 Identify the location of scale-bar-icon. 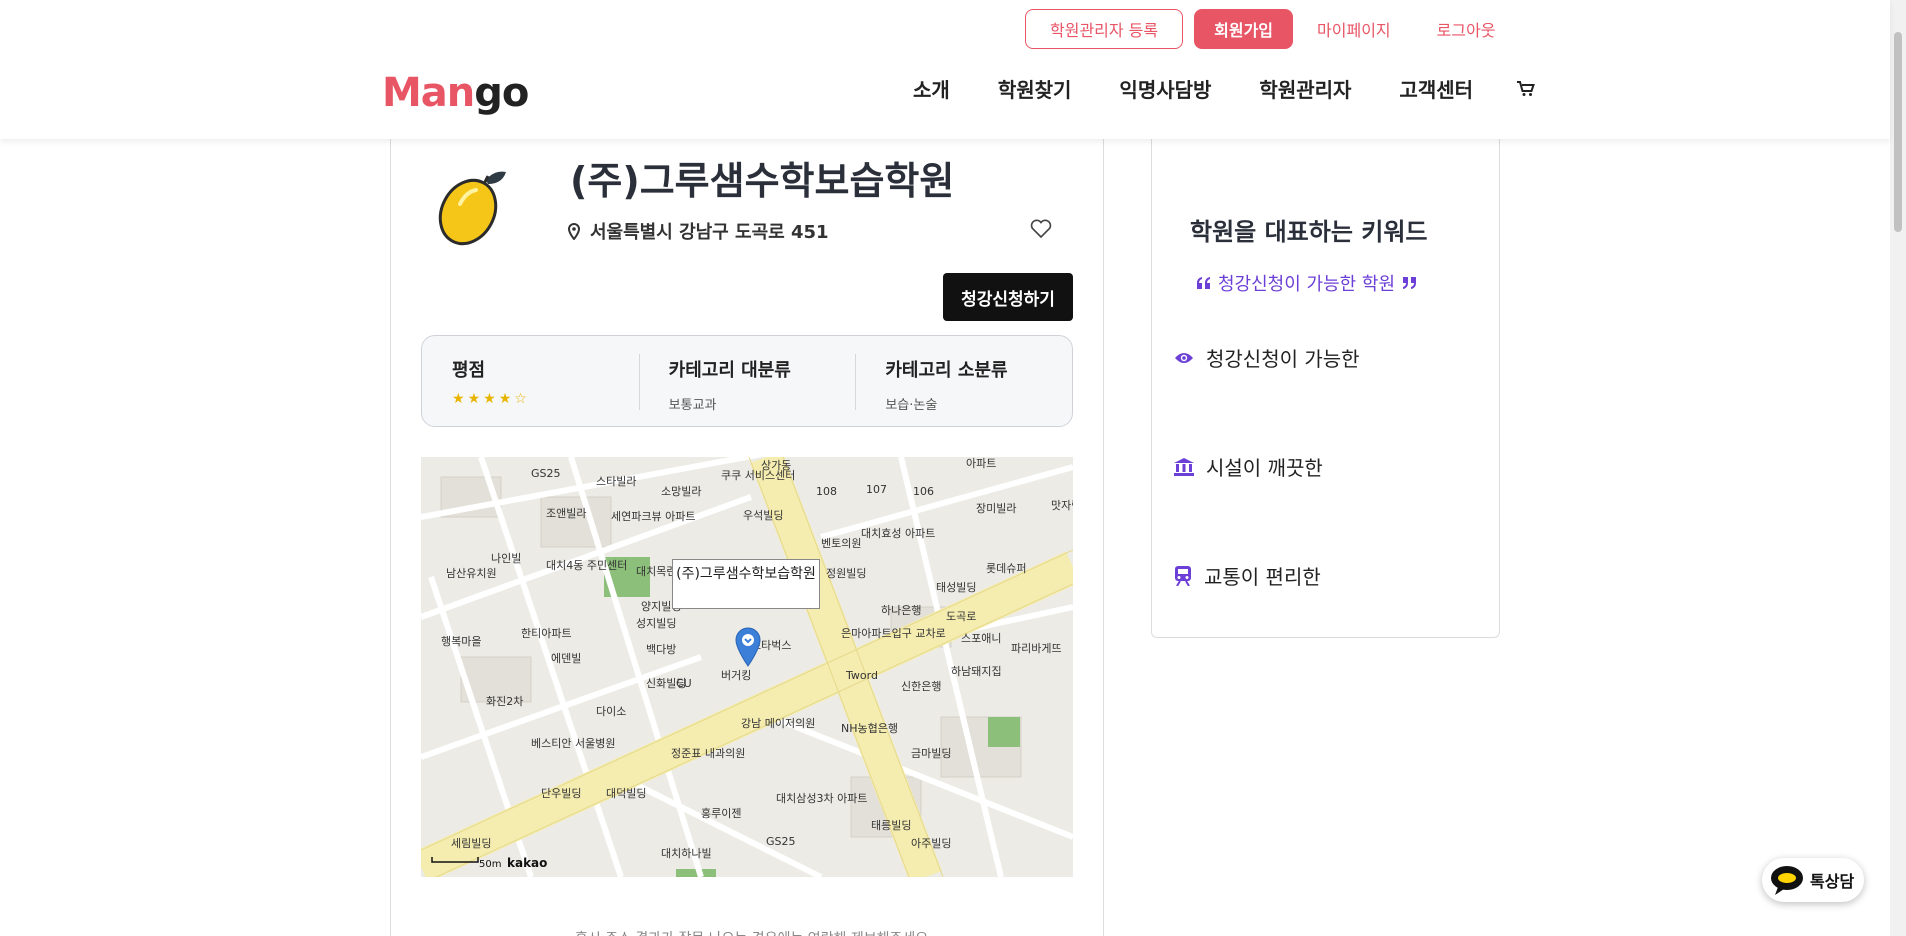
(455, 860).